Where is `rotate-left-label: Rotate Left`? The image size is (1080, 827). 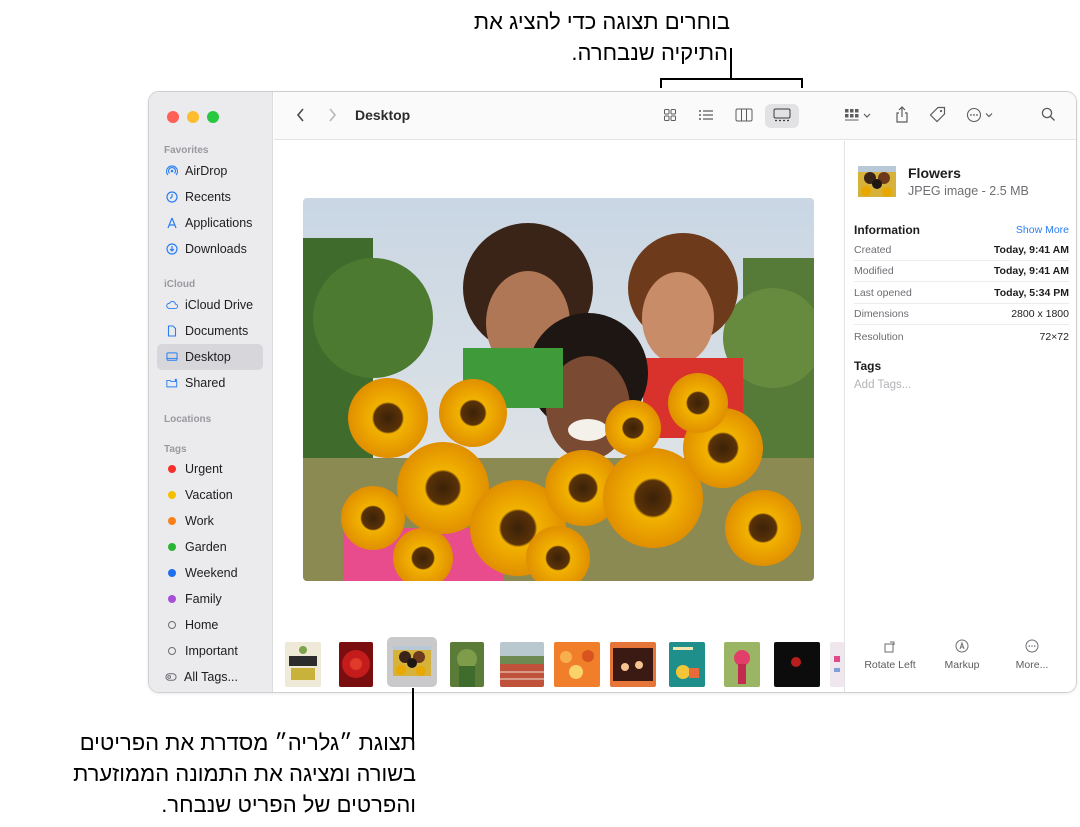 rotate-left-label: Rotate Left is located at coordinates (890, 665).